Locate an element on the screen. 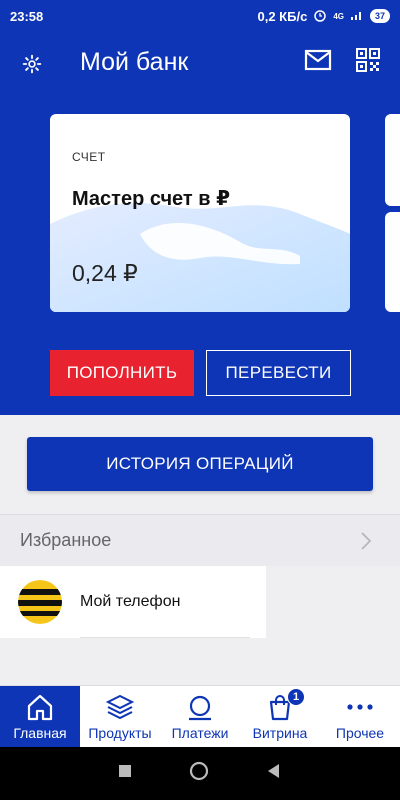  gear-icon is located at coordinates (32, 64).